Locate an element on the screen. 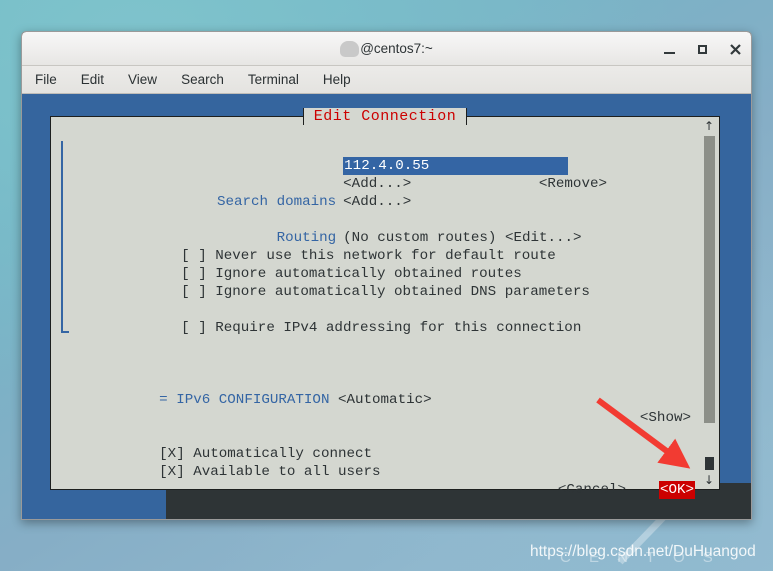  menu-item-terminal: Terminal is located at coordinates (273, 79).